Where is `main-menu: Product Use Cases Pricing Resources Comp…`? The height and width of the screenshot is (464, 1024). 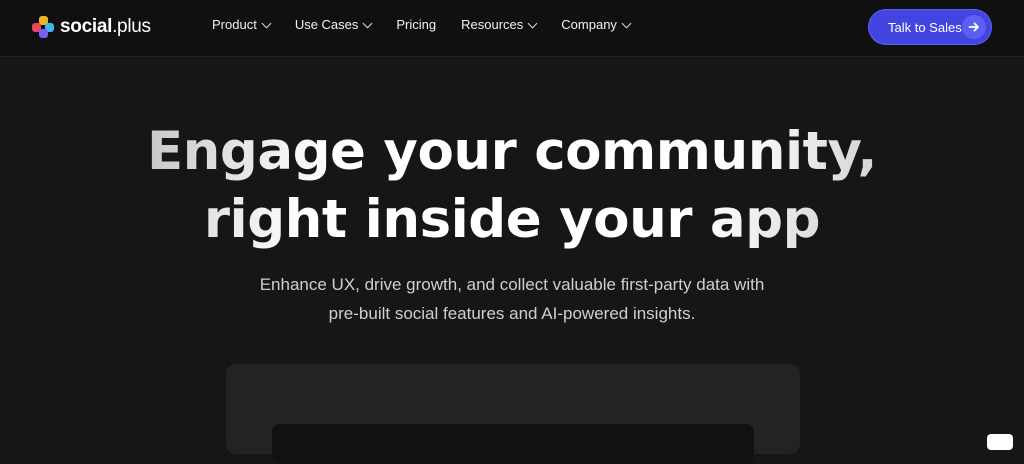
main-menu: Product Use Cases Pricing Resources Comp… is located at coordinates (433, 24).